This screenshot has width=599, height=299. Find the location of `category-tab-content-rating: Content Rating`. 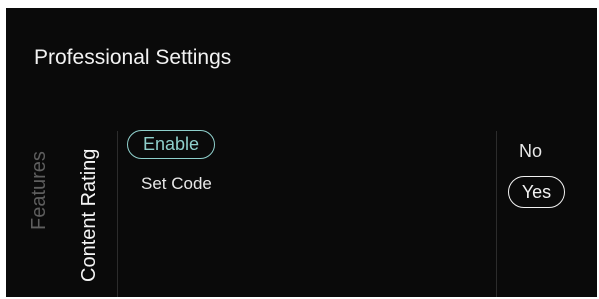

category-tab-content-rating: Content Rating is located at coordinates (89, 215).